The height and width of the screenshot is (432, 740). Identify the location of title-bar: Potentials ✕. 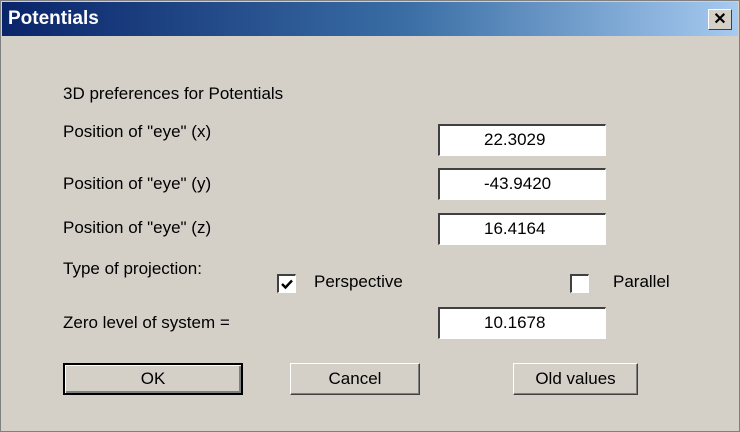
(370, 19).